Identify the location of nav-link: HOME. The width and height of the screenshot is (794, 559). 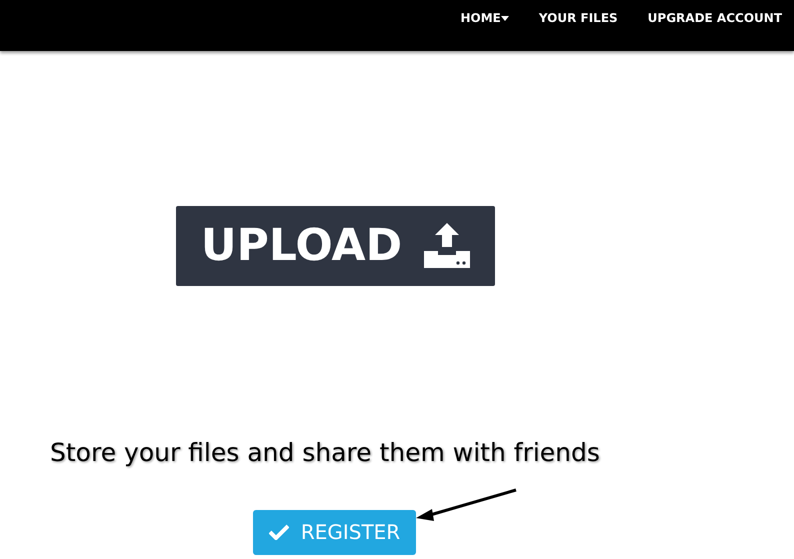
(484, 18).